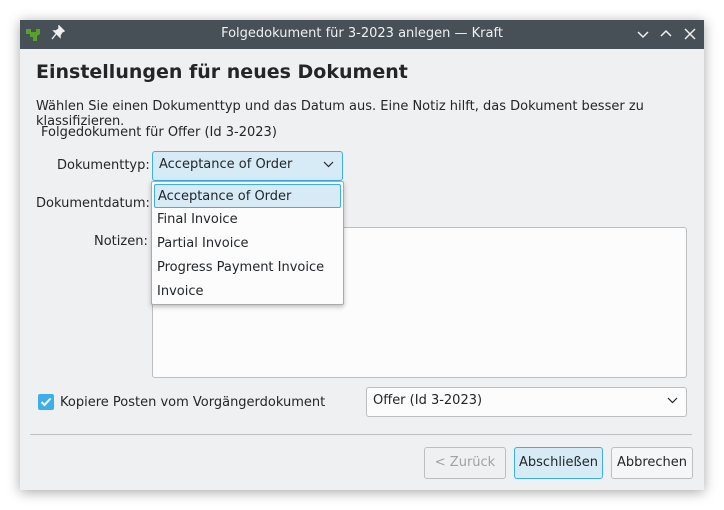 The image size is (724, 510). What do you see at coordinates (666, 34) in the screenshot?
I see `chevron-up-icon` at bounding box center [666, 34].